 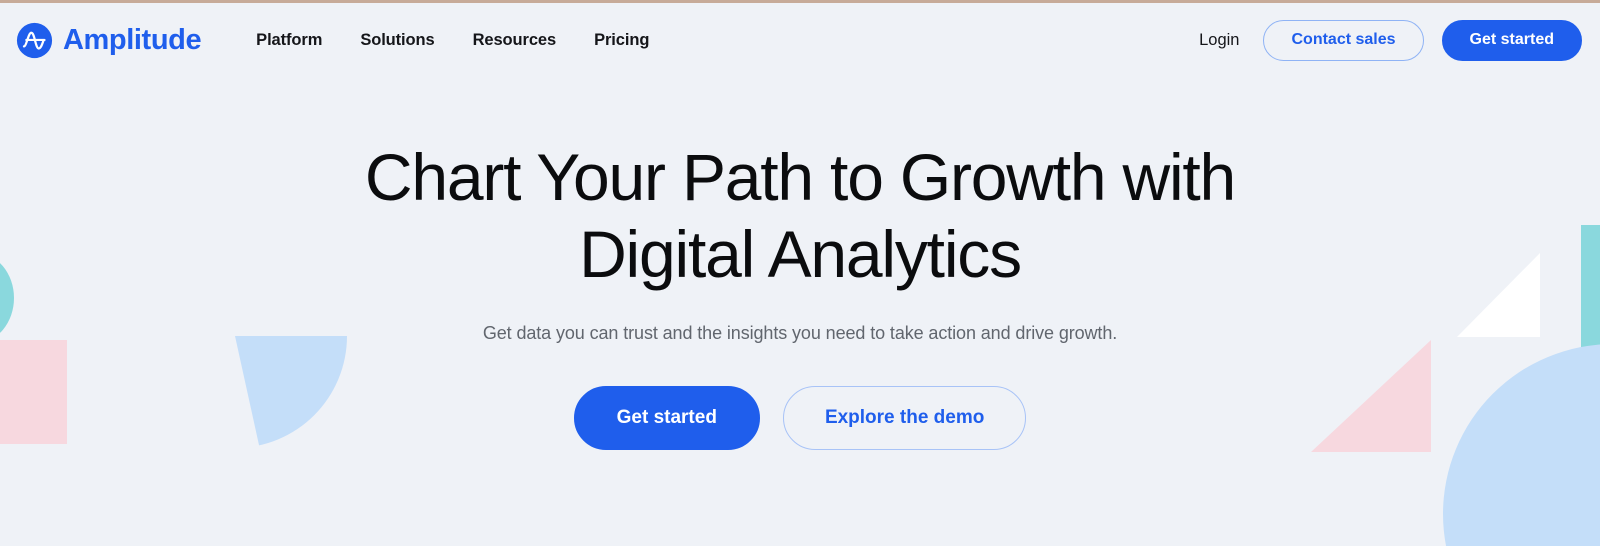 What do you see at coordinates (452, 40) in the screenshot?
I see `primary-navigation: Platform Solutions Resources Pricing` at bounding box center [452, 40].